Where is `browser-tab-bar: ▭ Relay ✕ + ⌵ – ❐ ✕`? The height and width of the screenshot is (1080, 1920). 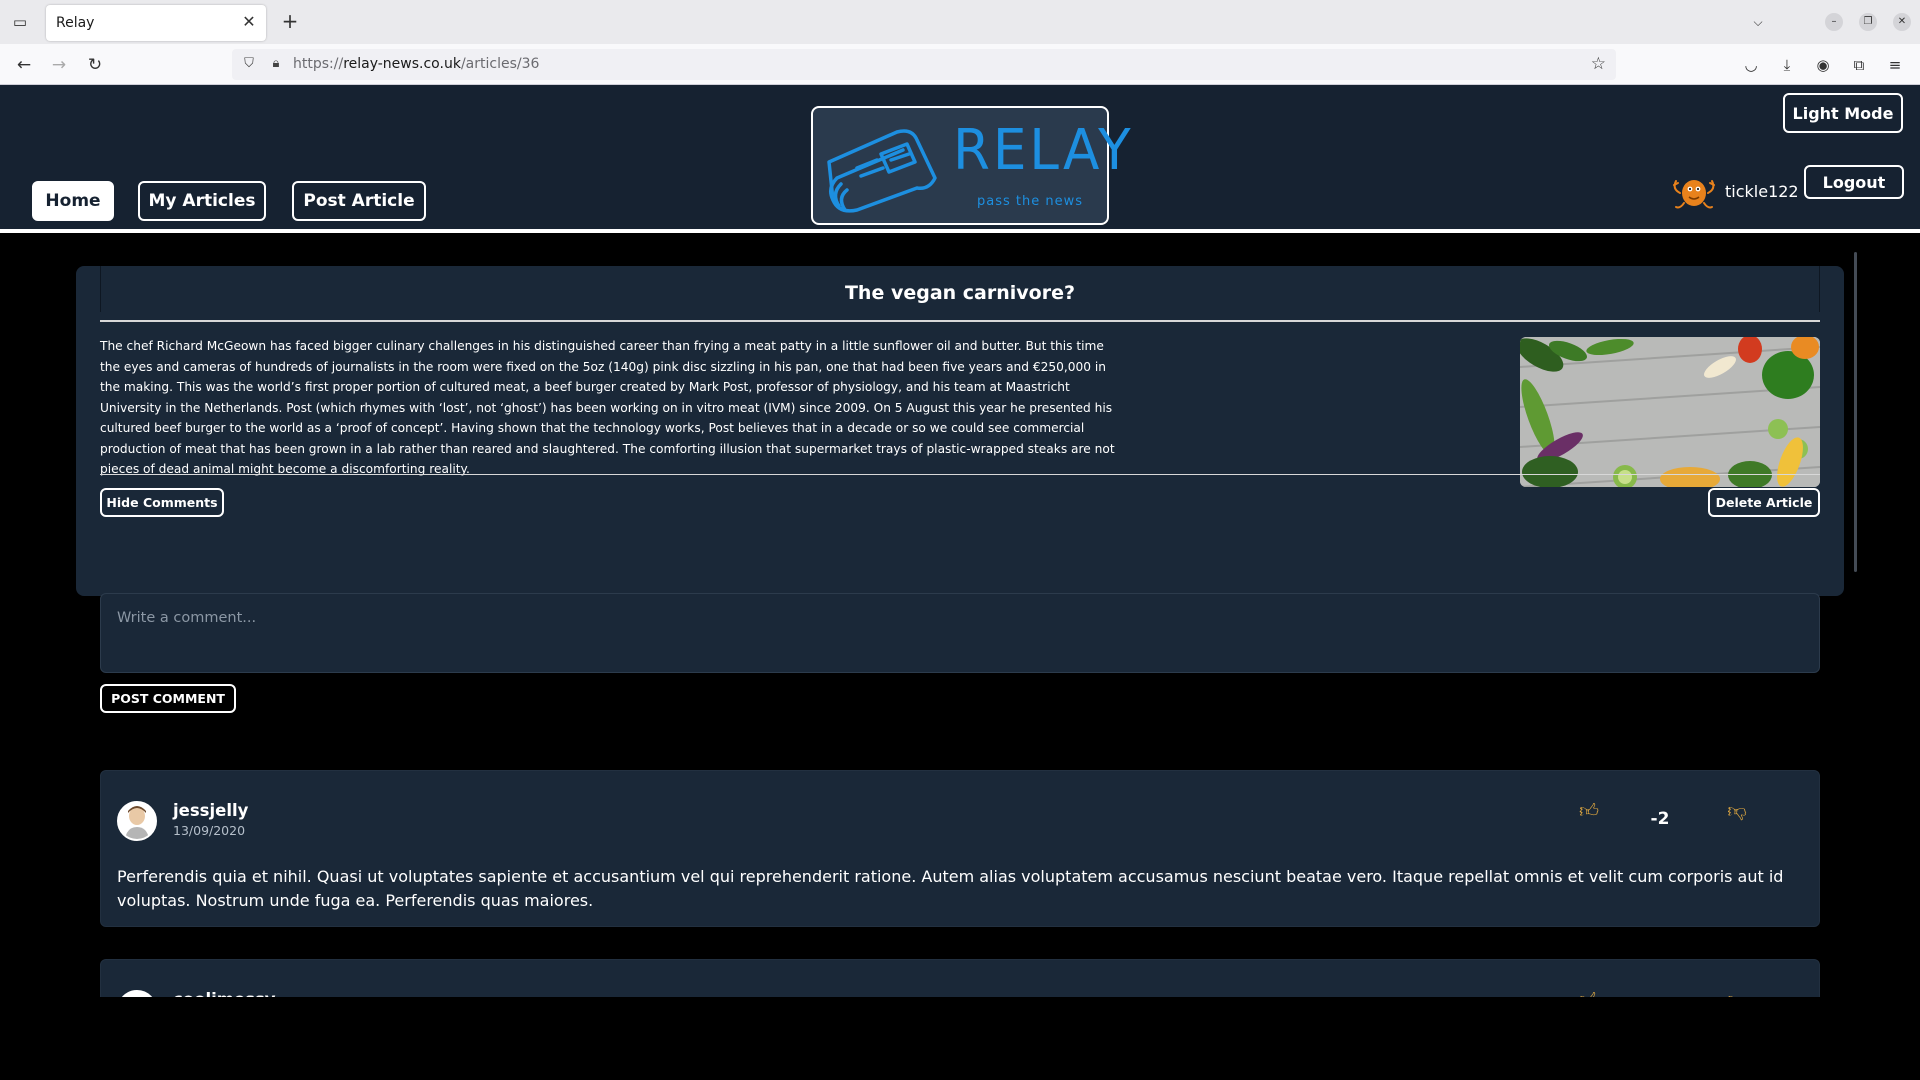 browser-tab-bar: ▭ Relay ✕ + ⌵ – ❐ ✕ is located at coordinates (960, 22).